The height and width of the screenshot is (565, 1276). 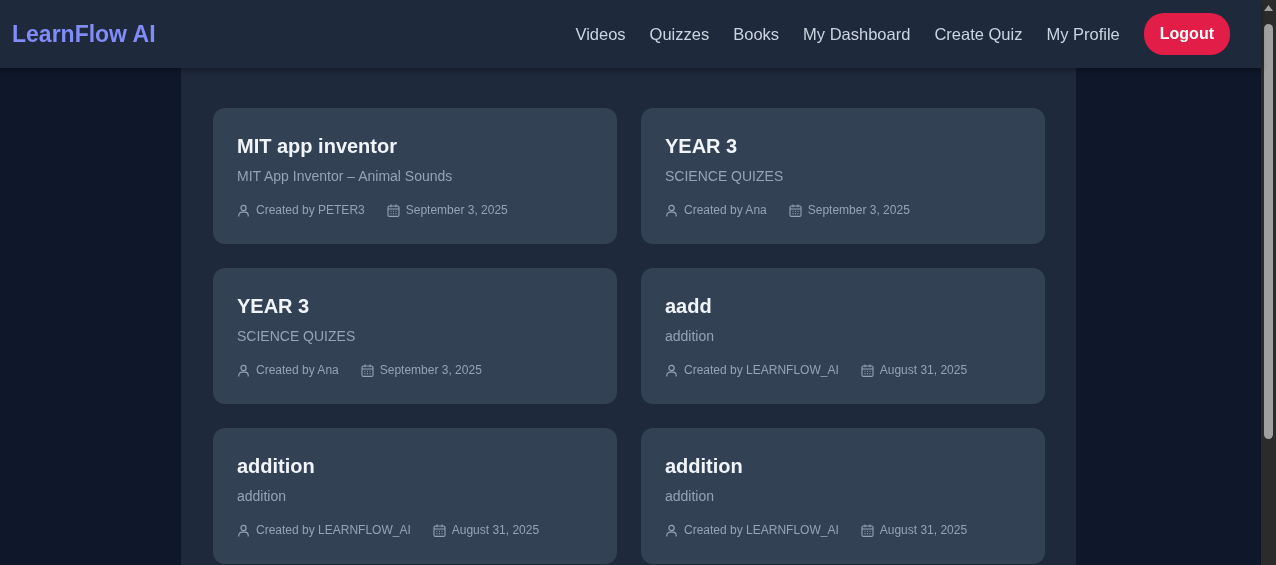 I want to click on nav-link: My Dashboard, so click(x=857, y=34).